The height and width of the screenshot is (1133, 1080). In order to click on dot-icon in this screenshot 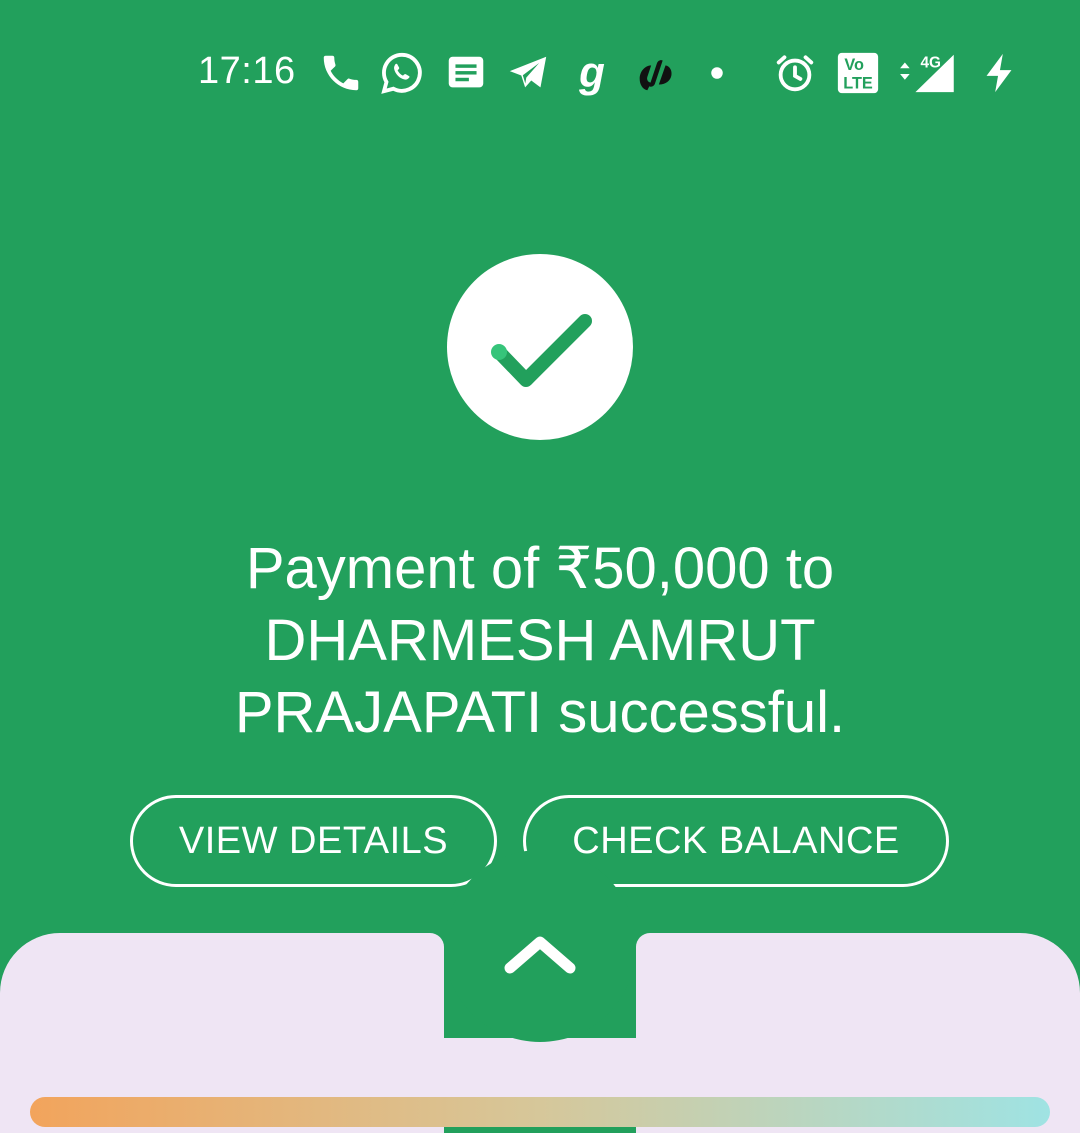, I will do `click(717, 73)`.